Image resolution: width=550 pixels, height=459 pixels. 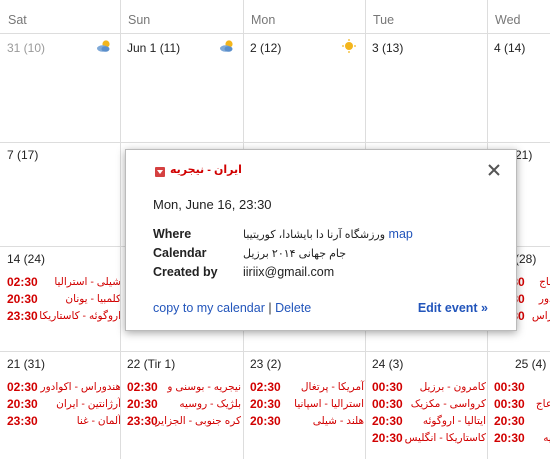 I want to click on day-number: 14 (24), so click(x=26, y=259).